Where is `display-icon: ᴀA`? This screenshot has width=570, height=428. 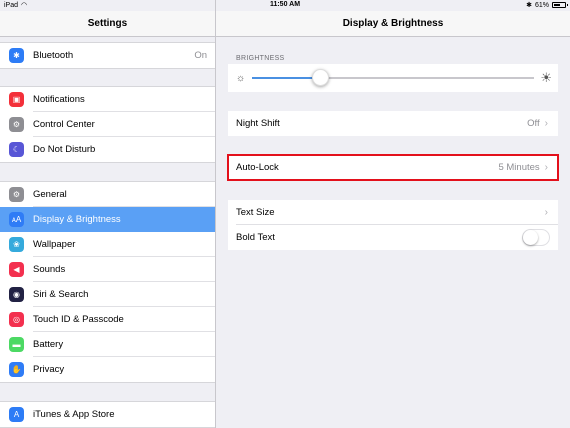
display-icon: ᴀA is located at coordinates (16, 219).